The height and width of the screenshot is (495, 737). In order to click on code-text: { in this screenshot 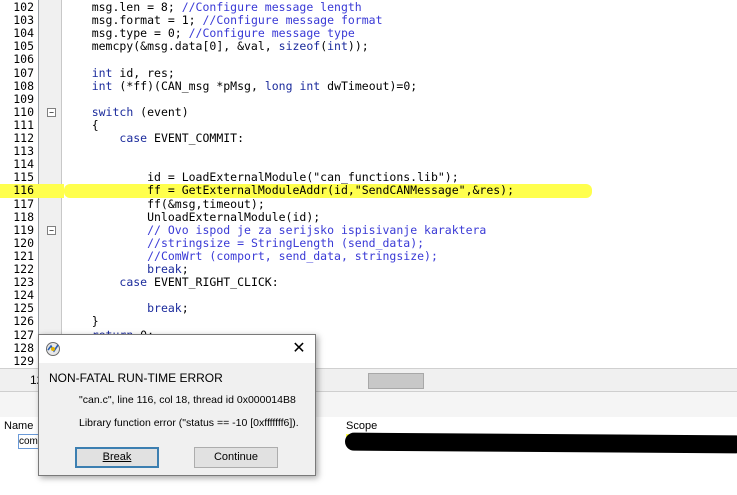, I will do `click(81, 124)`.